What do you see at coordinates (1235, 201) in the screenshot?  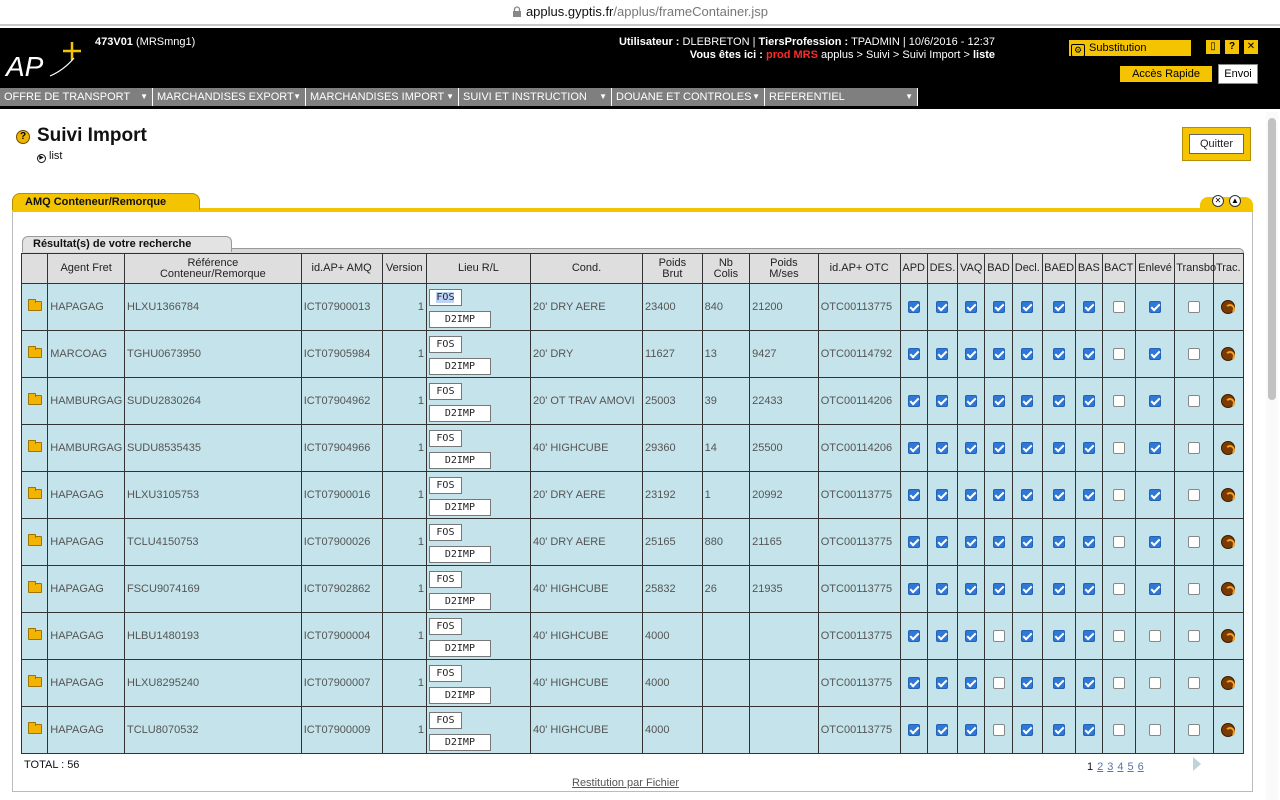 I see `panel-collapse-icon: ▲` at bounding box center [1235, 201].